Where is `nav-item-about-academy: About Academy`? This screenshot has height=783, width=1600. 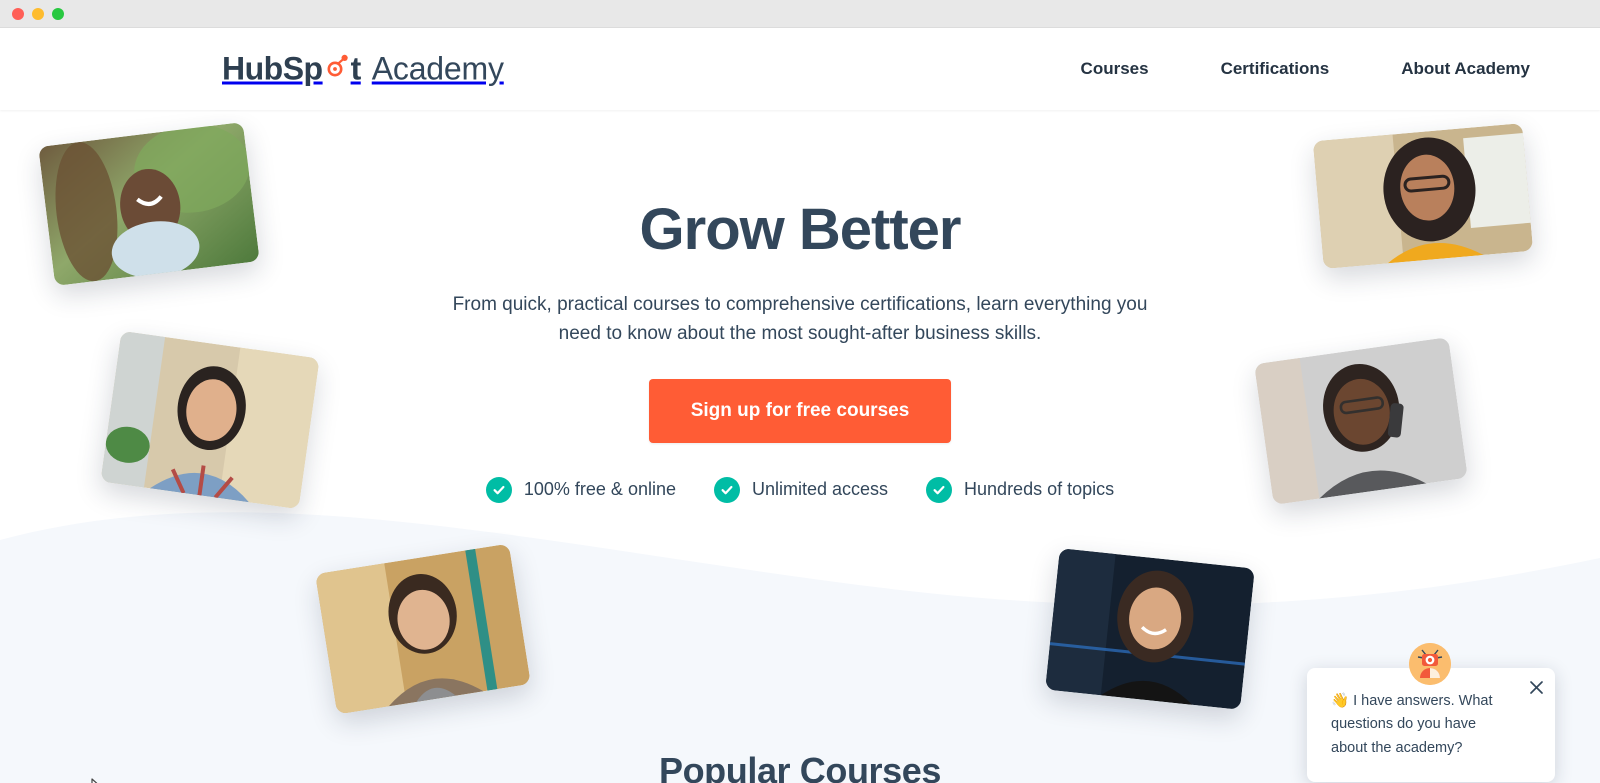 nav-item-about-academy: About Academy is located at coordinates (1465, 69).